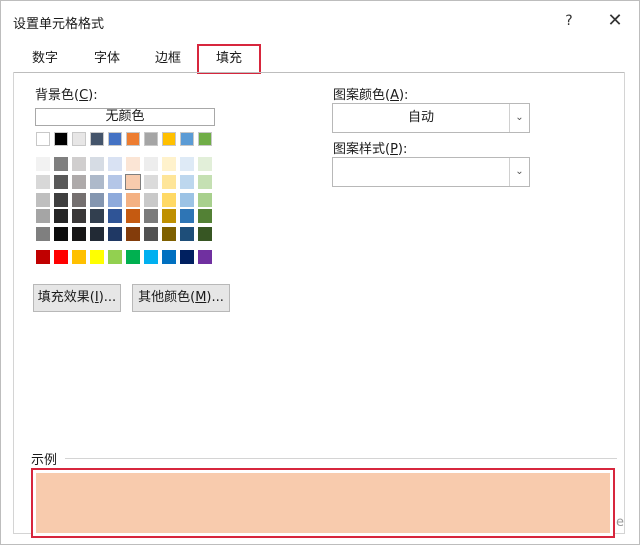 Image resolution: width=640 pixels, height=545 pixels. I want to click on sample-label: 示例, so click(44, 460).